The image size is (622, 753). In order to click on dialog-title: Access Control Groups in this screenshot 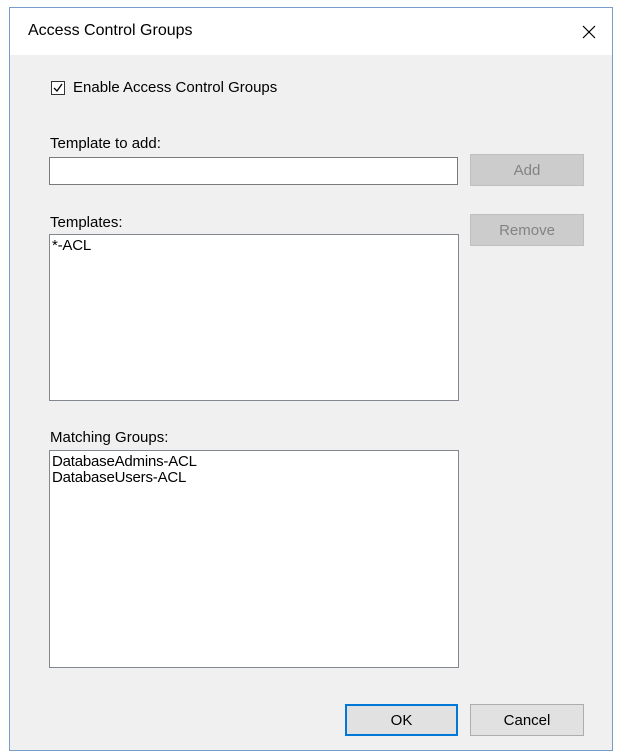, I will do `click(110, 30)`.